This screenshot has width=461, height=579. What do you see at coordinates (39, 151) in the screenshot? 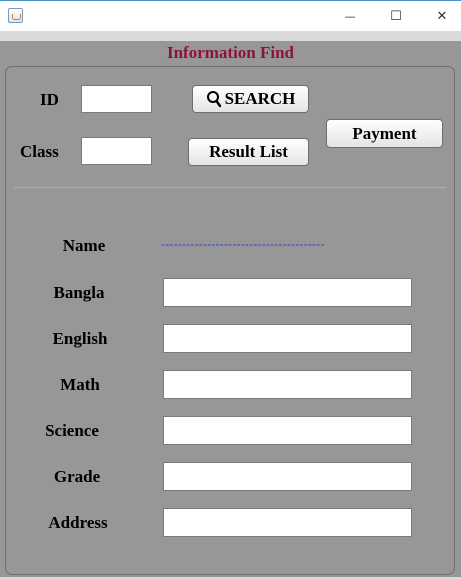
I see `class-label: Class` at bounding box center [39, 151].